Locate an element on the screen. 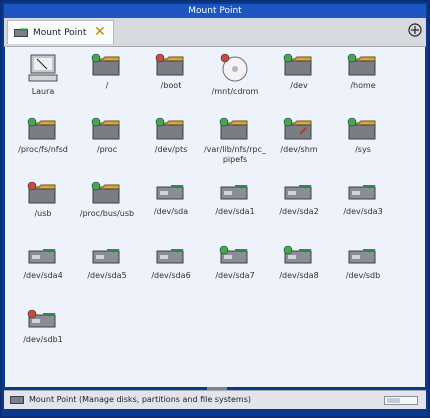 The width and height of the screenshot is (430, 418). mount-item-label: /var/lib/nfs/rpc_pipefs is located at coordinates (235, 154).